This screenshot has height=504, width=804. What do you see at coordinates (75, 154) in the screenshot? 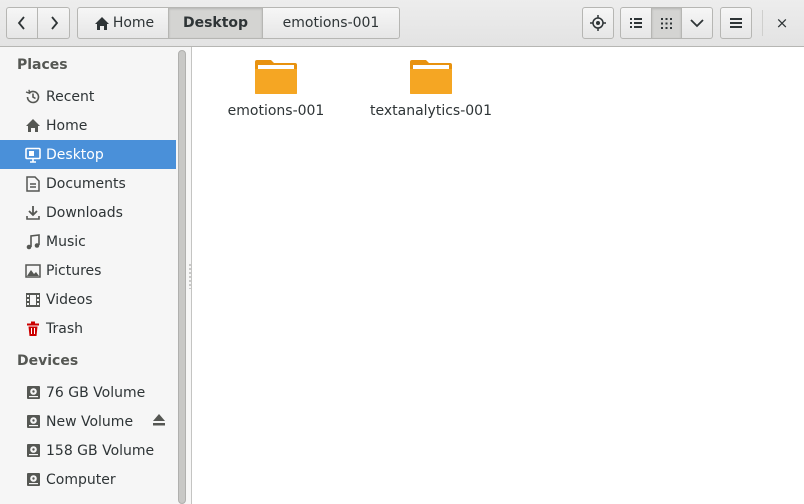
I see `sidebar-item-label: Desktop` at bounding box center [75, 154].